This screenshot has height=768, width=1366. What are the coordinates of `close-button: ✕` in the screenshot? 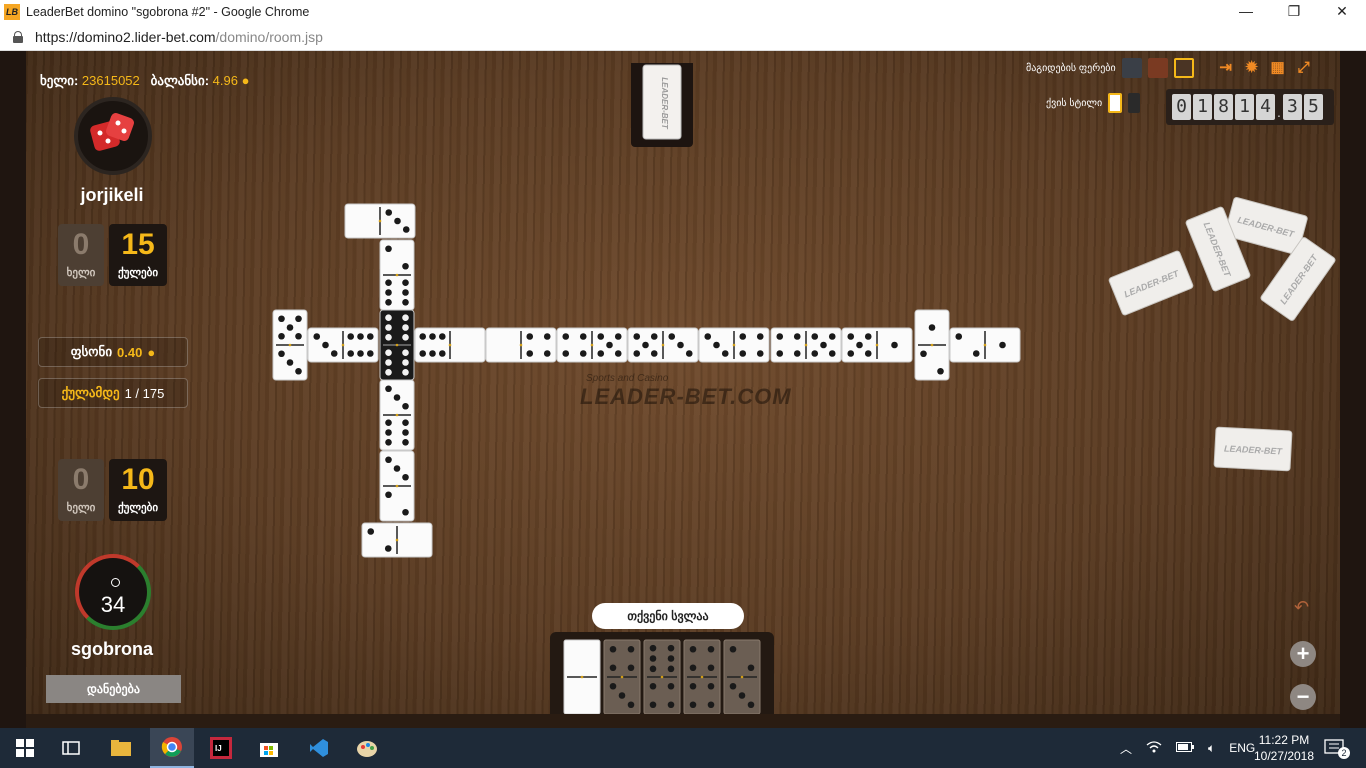 It's located at (1342, 12).